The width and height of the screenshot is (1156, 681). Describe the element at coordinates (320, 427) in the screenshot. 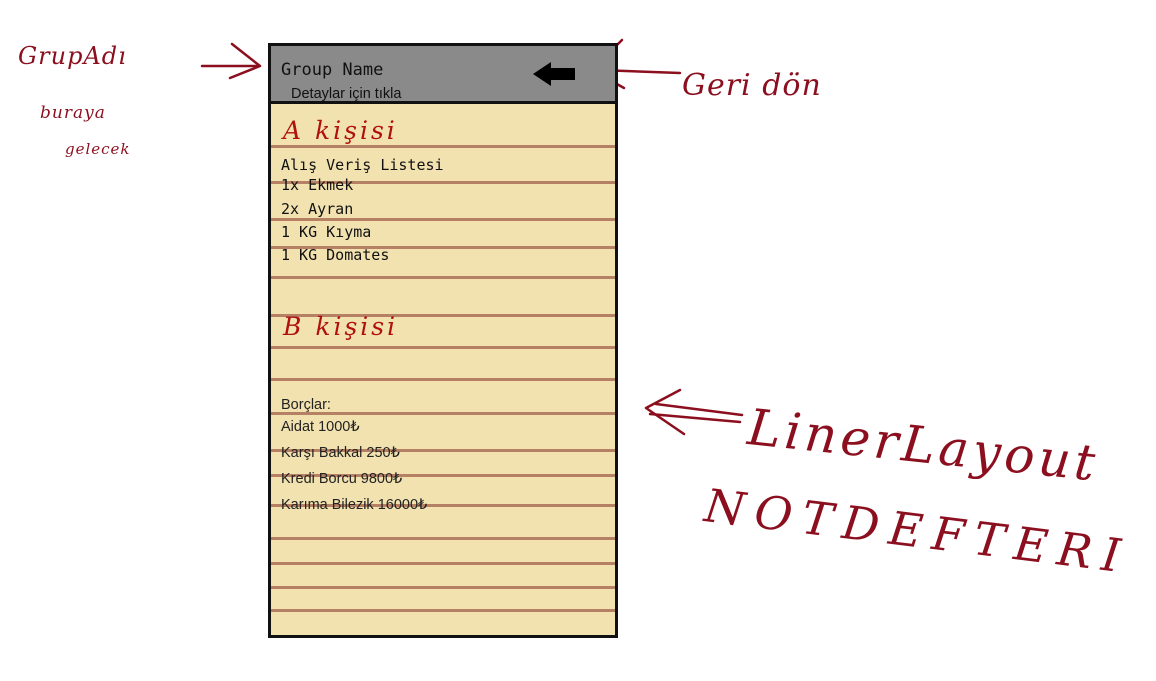

I see `list-item: Aidat 1000₺` at that location.